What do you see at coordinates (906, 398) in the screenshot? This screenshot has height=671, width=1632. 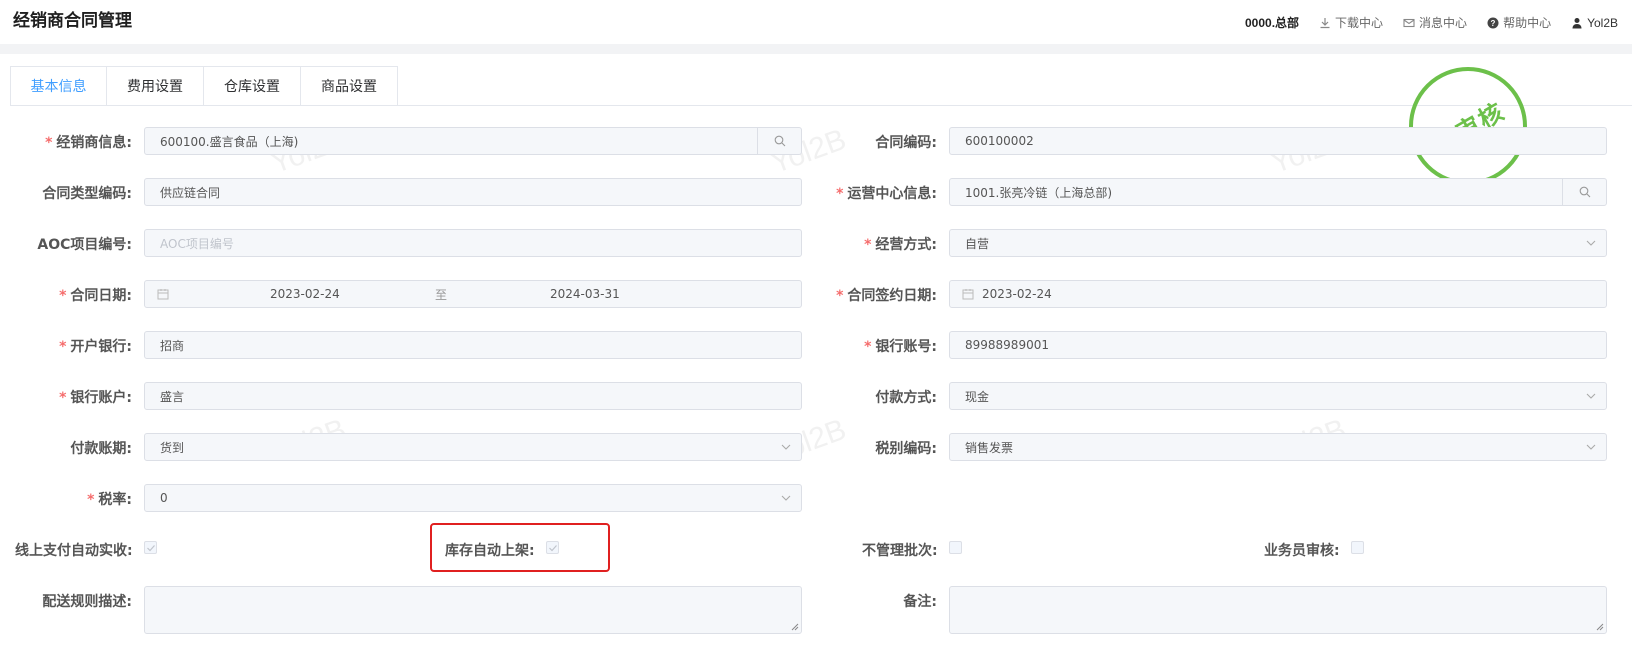 I see `payment-method-label: 付款方式:` at bounding box center [906, 398].